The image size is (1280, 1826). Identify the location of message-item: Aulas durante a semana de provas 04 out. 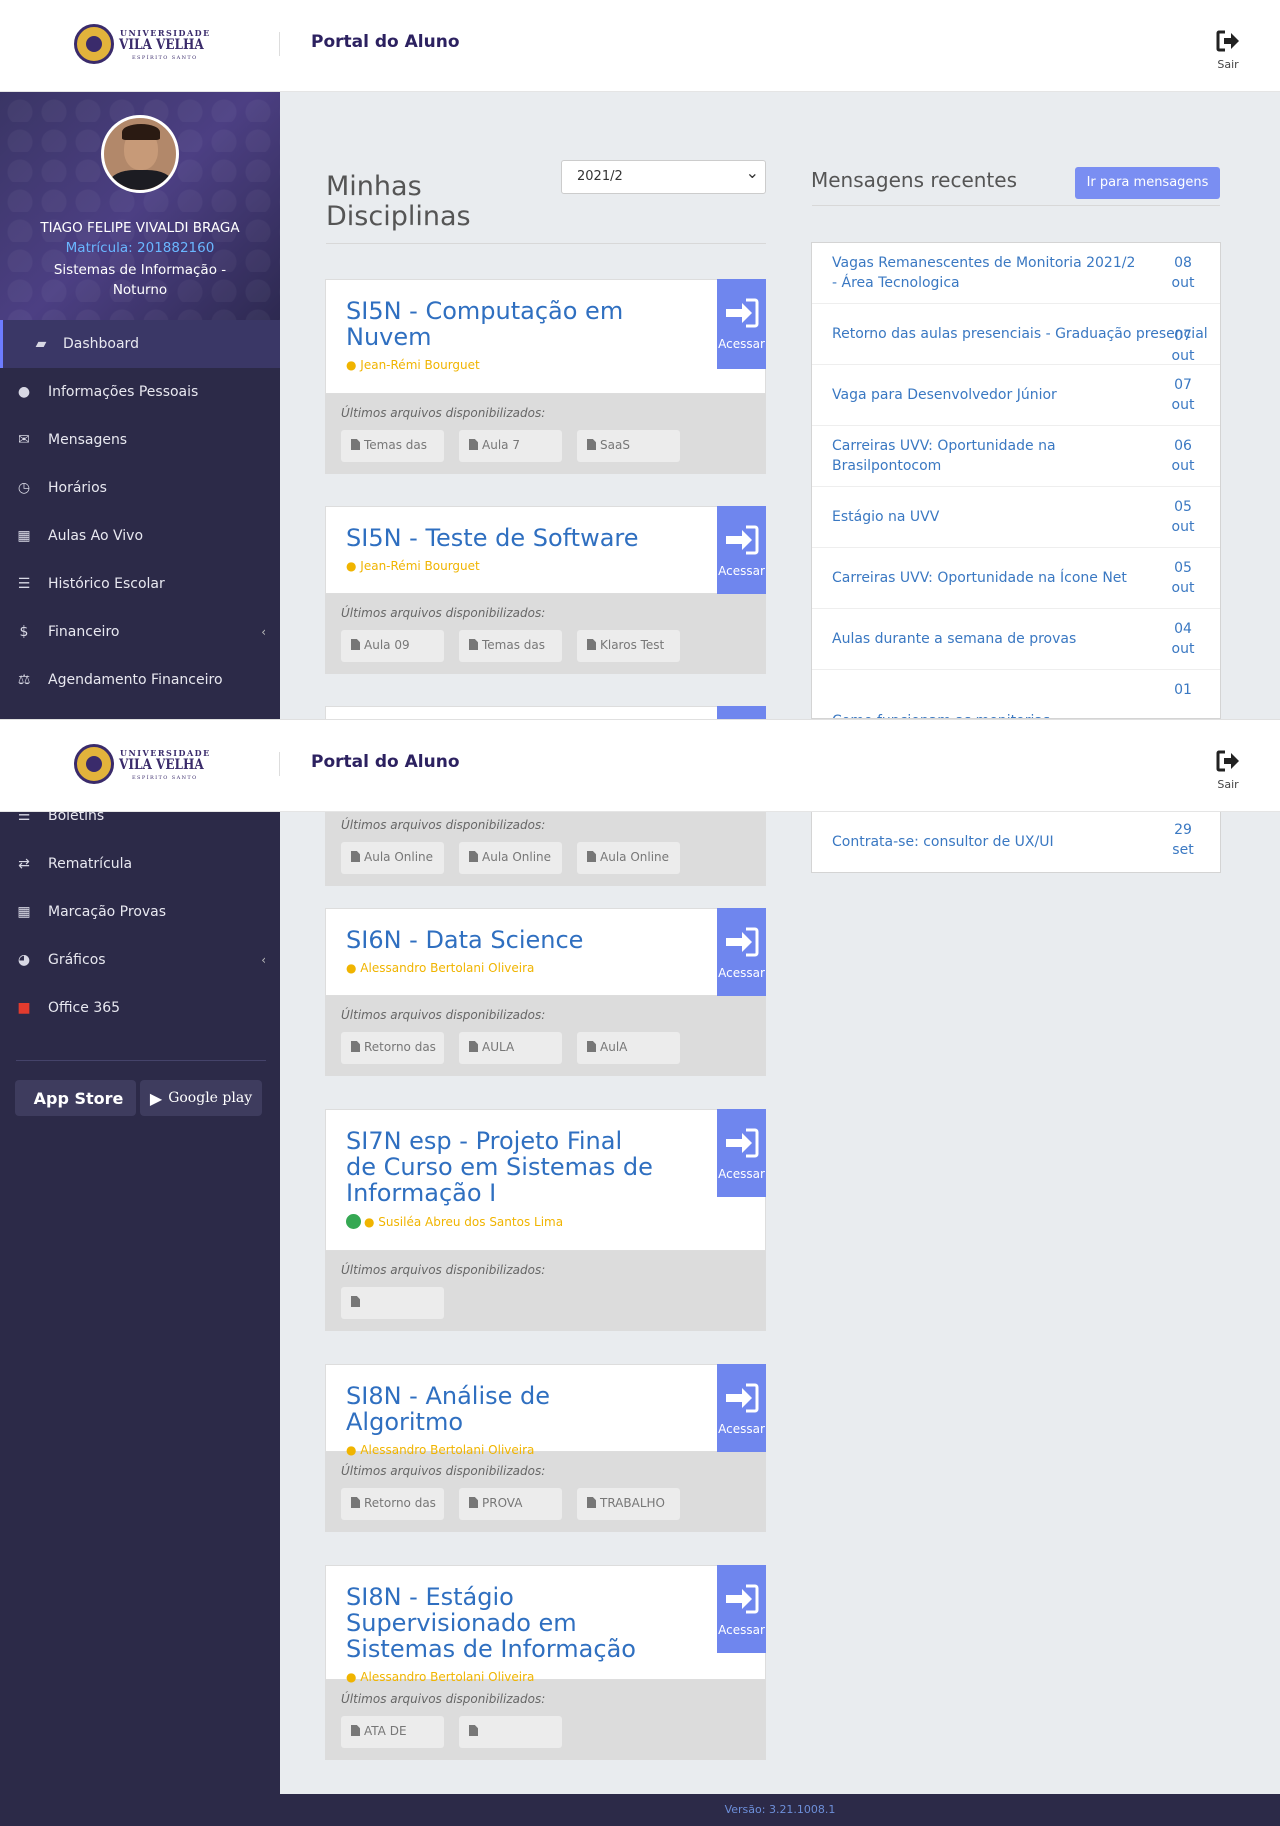
(1016, 639).